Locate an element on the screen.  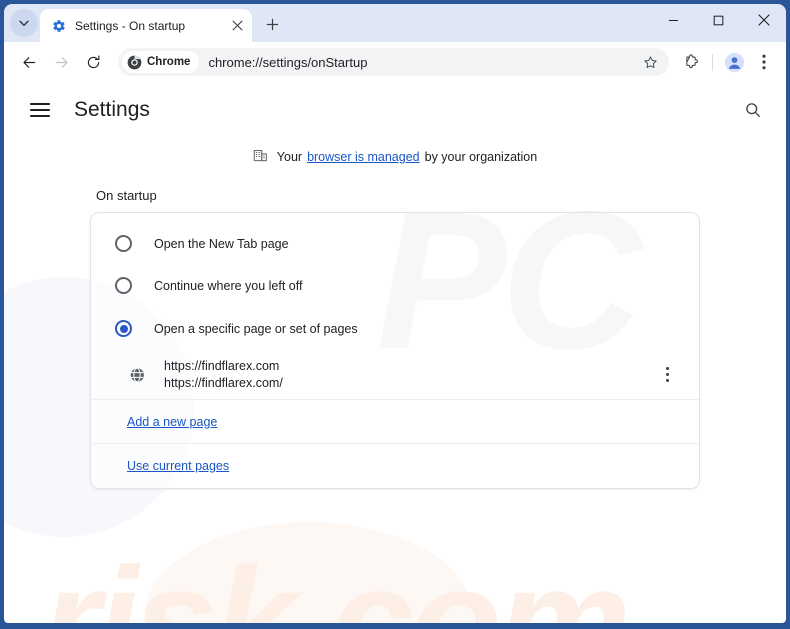
arrow-right-icon is located at coordinates (61, 62).